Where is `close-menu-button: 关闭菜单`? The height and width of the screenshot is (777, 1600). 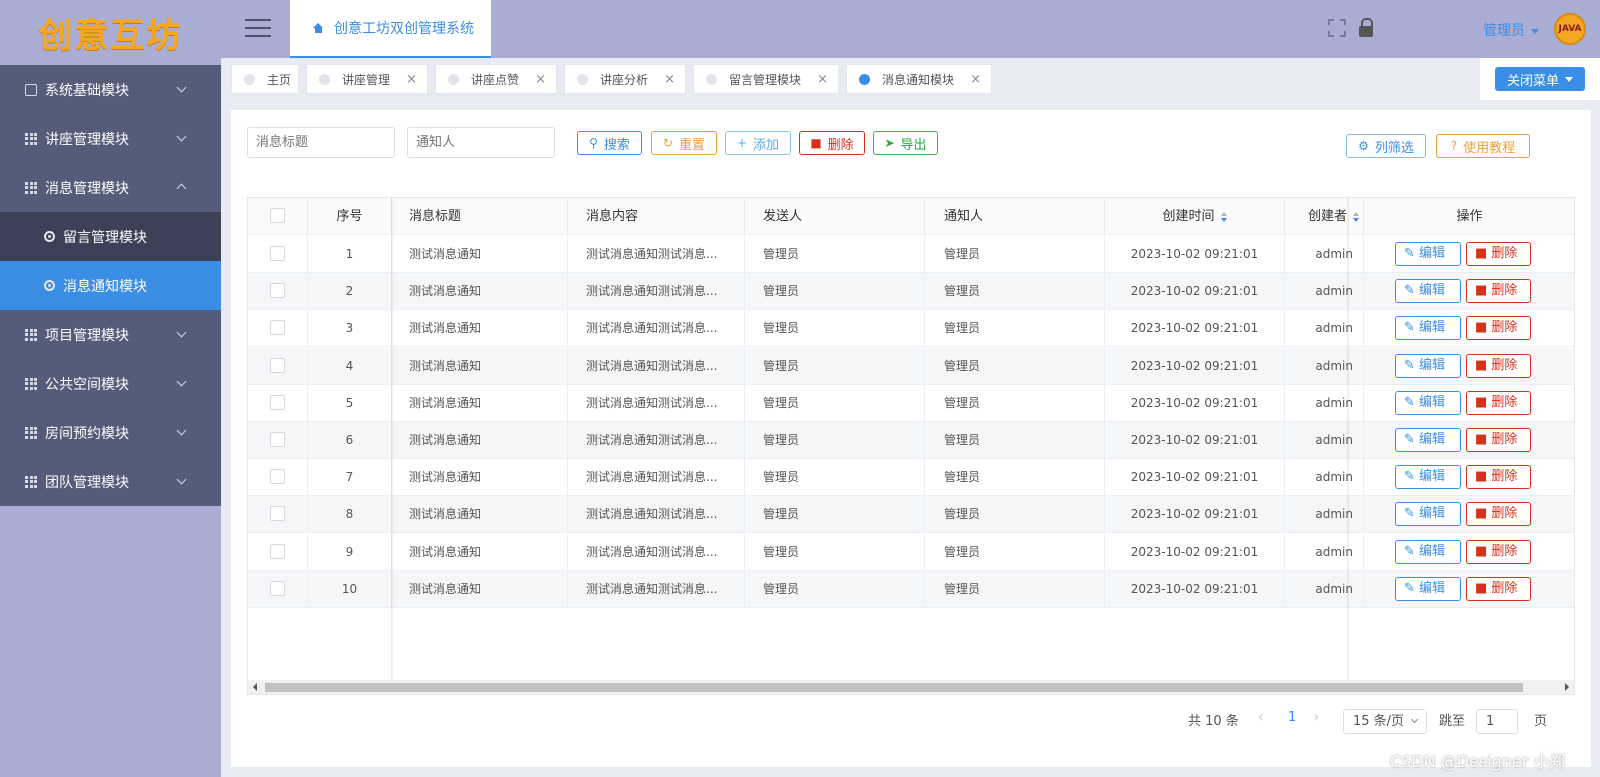 close-menu-button: 关闭菜单 is located at coordinates (1540, 79).